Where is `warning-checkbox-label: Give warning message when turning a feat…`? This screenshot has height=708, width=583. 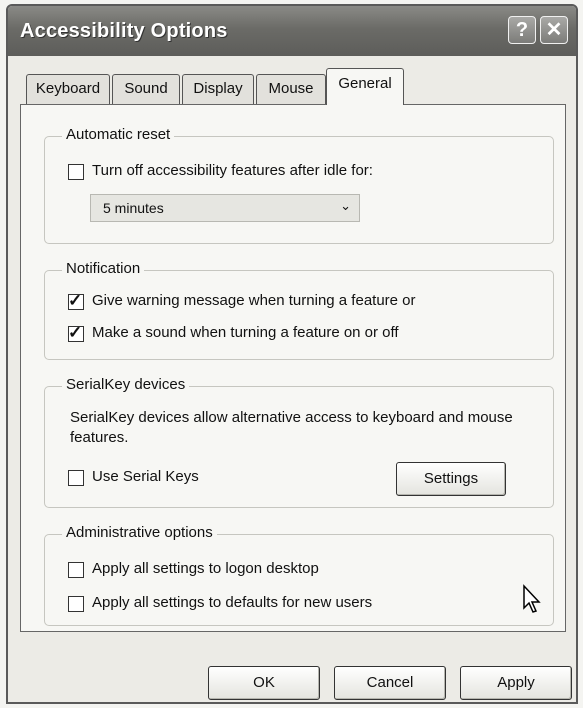
warning-checkbox-label: Give warning message when turning a feat… is located at coordinates (254, 300).